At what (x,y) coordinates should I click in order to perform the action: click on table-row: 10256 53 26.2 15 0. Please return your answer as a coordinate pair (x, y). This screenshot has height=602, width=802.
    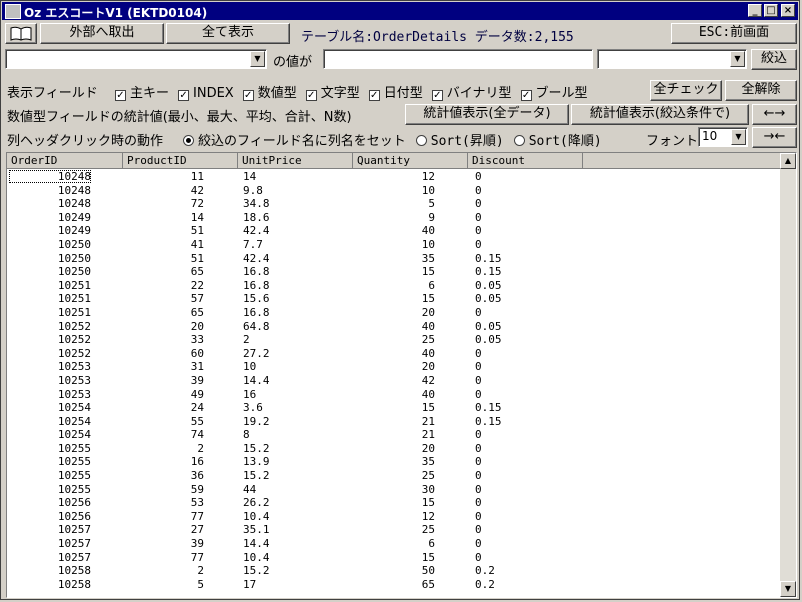
    Looking at the image, I should click on (394, 503).